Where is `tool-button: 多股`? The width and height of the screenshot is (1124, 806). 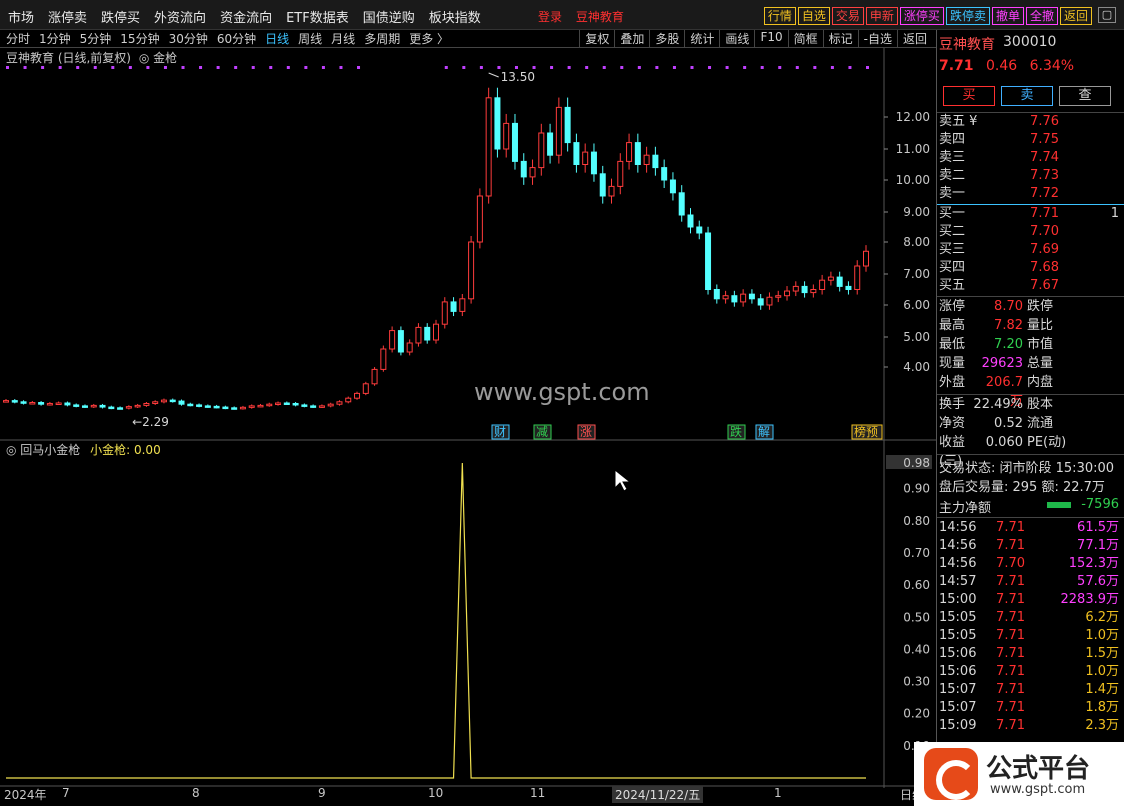 tool-button: 多股 is located at coordinates (666, 38).